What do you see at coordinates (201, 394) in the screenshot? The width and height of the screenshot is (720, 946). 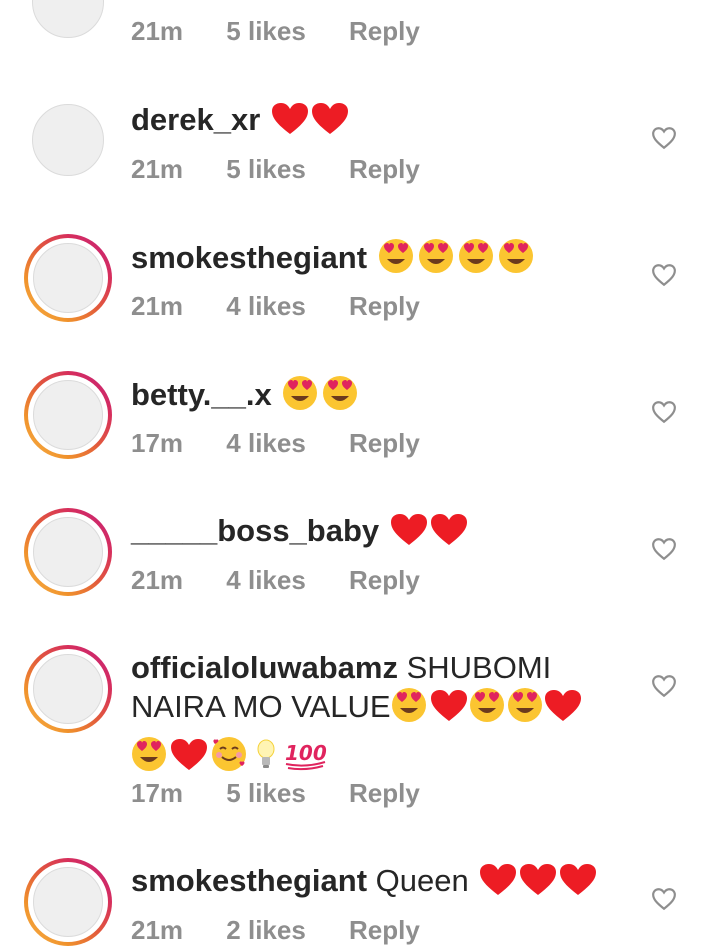 I see `comment-username: betty.__.x` at bounding box center [201, 394].